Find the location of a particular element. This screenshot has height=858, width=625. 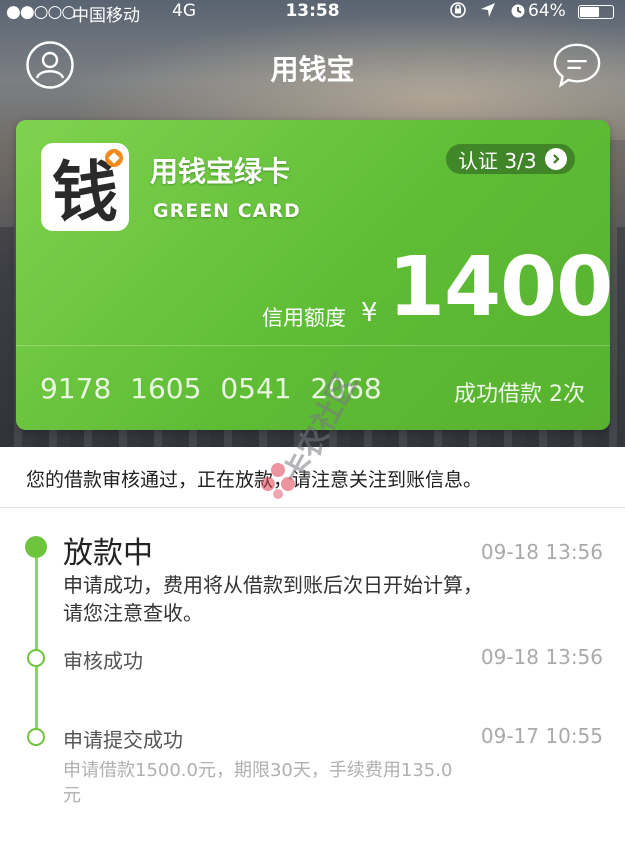

notice-text: 您的借款审核通过，正在放款，请注意关注到账信息。 is located at coordinates (254, 480).